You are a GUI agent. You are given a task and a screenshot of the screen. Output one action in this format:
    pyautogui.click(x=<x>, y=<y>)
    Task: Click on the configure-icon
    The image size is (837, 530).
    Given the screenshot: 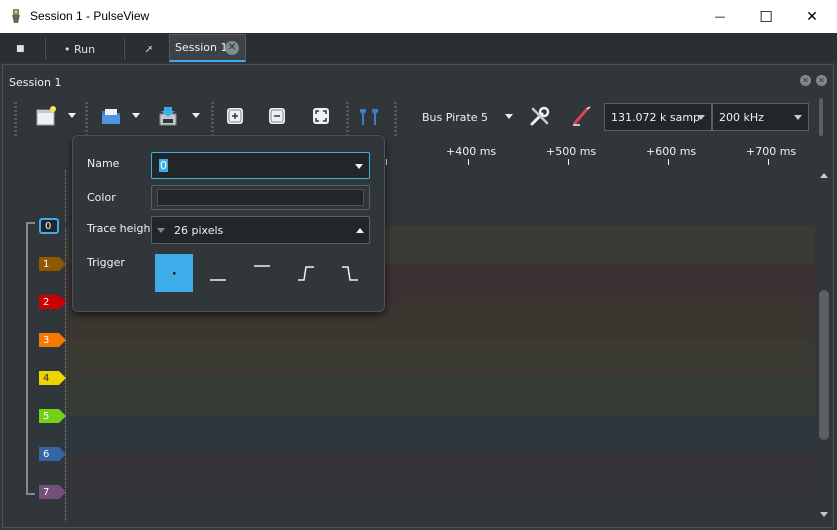 What is the action you would take?
    pyautogui.click(x=540, y=116)
    